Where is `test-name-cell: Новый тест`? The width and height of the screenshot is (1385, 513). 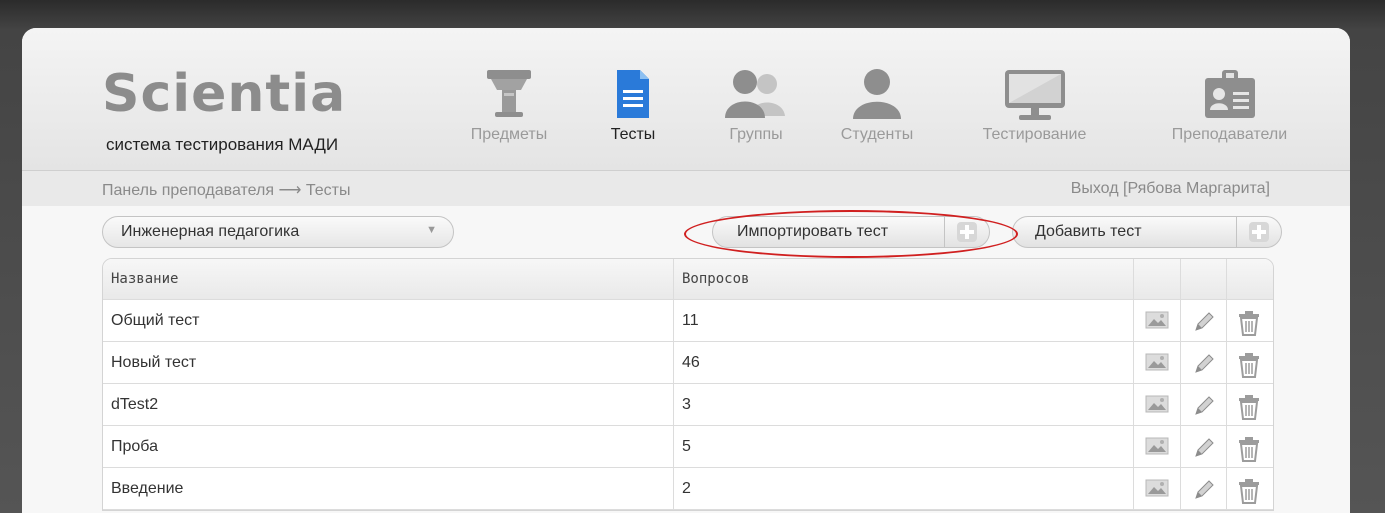 test-name-cell: Новый тест is located at coordinates (388, 362).